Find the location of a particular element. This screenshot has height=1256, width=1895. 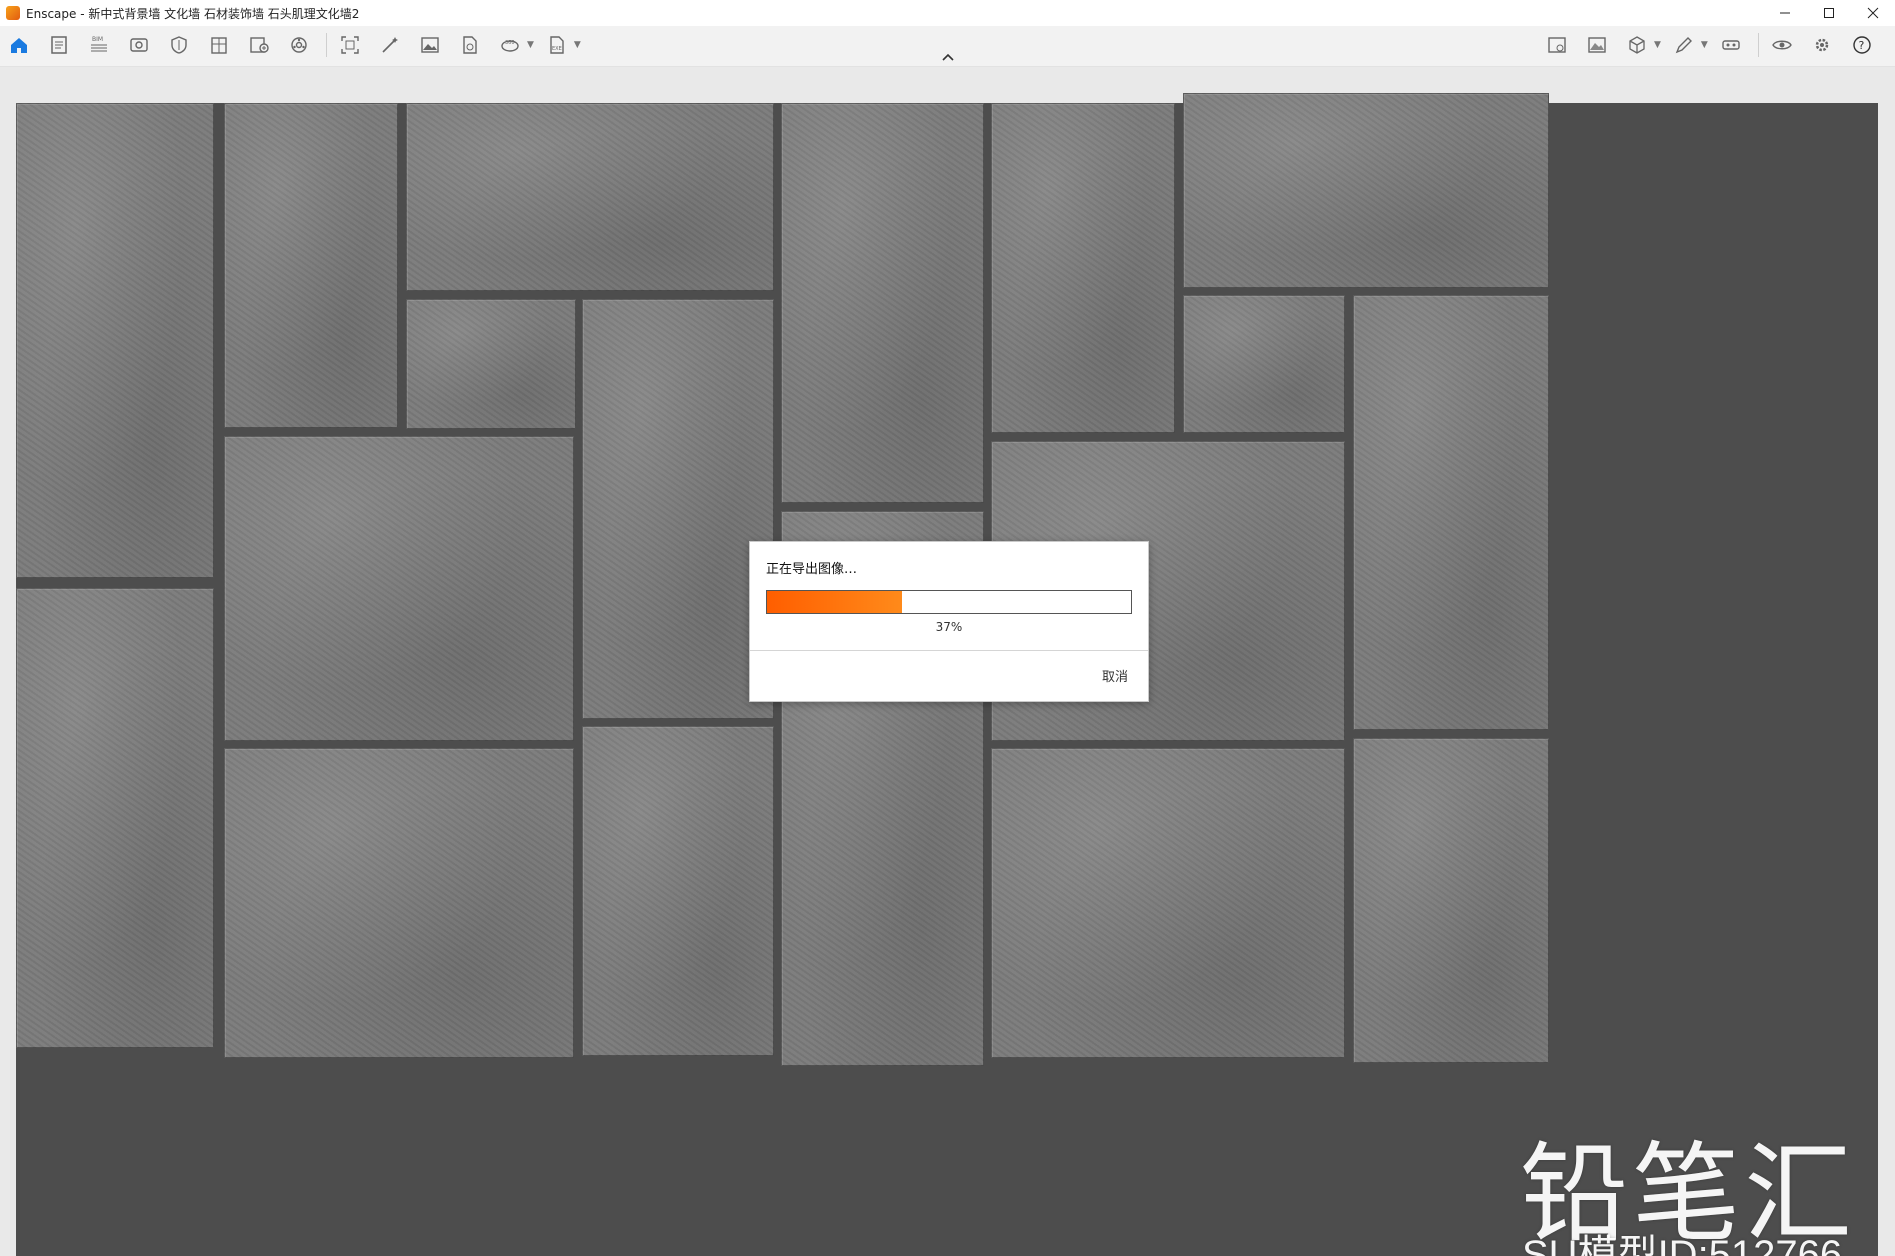

progress-percent-label: 37% is located at coordinates (949, 627).